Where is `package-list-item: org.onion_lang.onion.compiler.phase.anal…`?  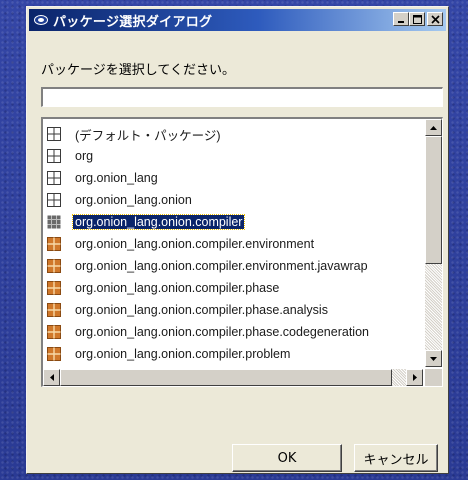 package-list-item: org.onion_lang.onion.compiler.phase.anal… is located at coordinates (188, 310).